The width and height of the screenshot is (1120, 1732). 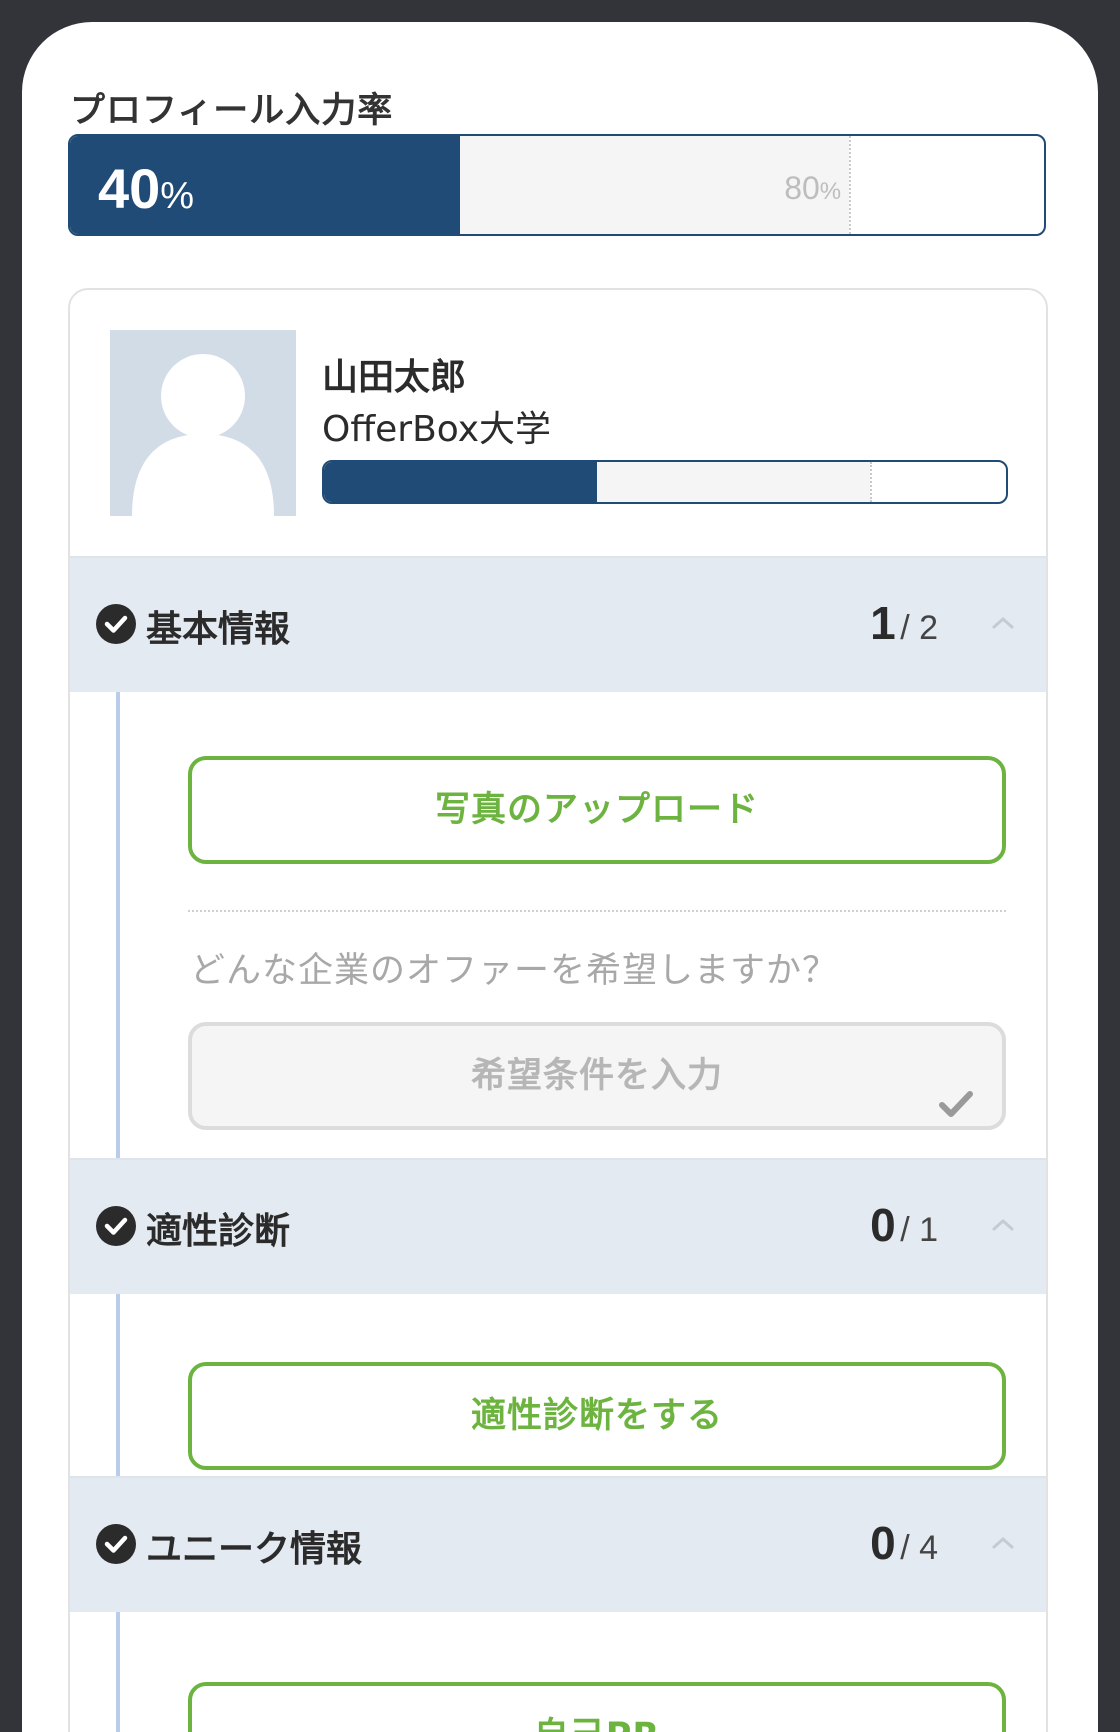 I want to click on section-title: ユニーク情報, so click(x=254, y=1549).